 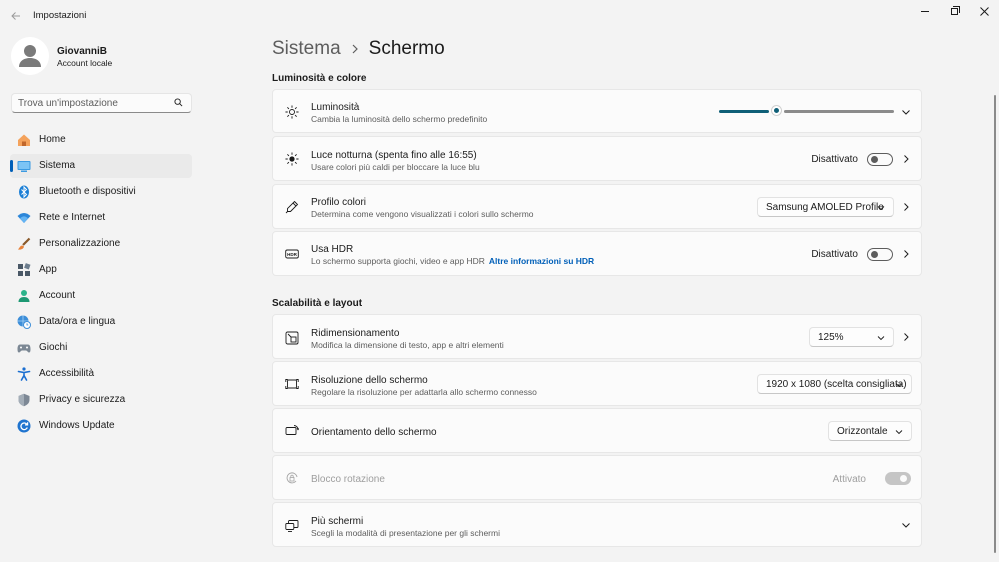 I want to click on scrollbar, so click(x=995, y=324).